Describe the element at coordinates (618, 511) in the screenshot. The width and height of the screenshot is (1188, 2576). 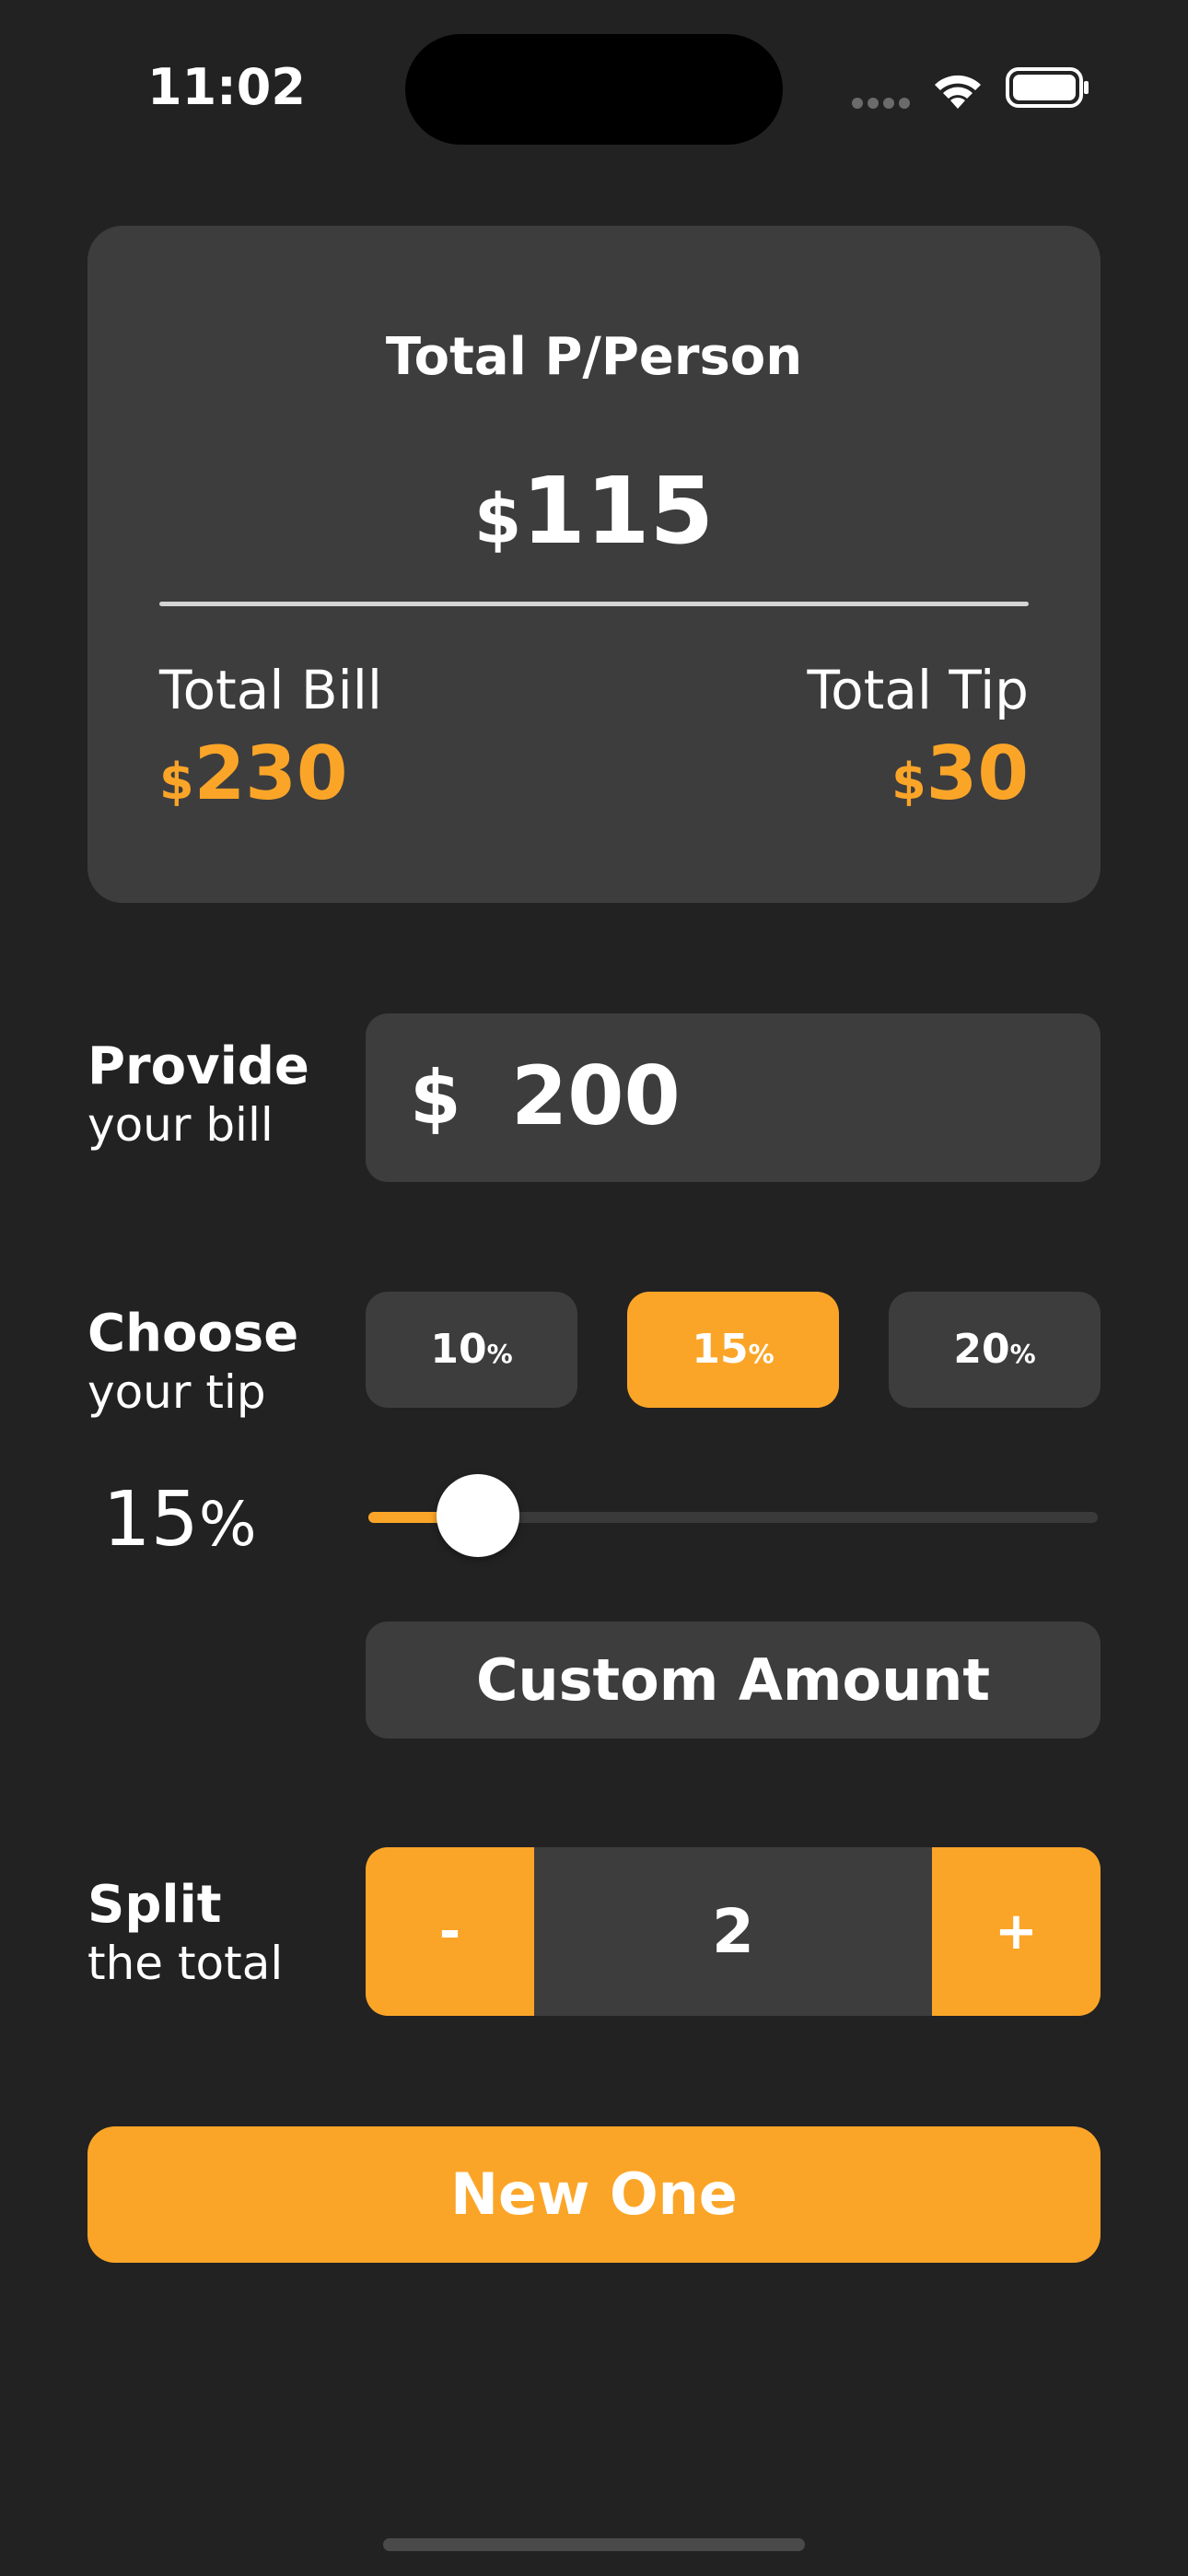
I see `per-person-value: 115` at that location.